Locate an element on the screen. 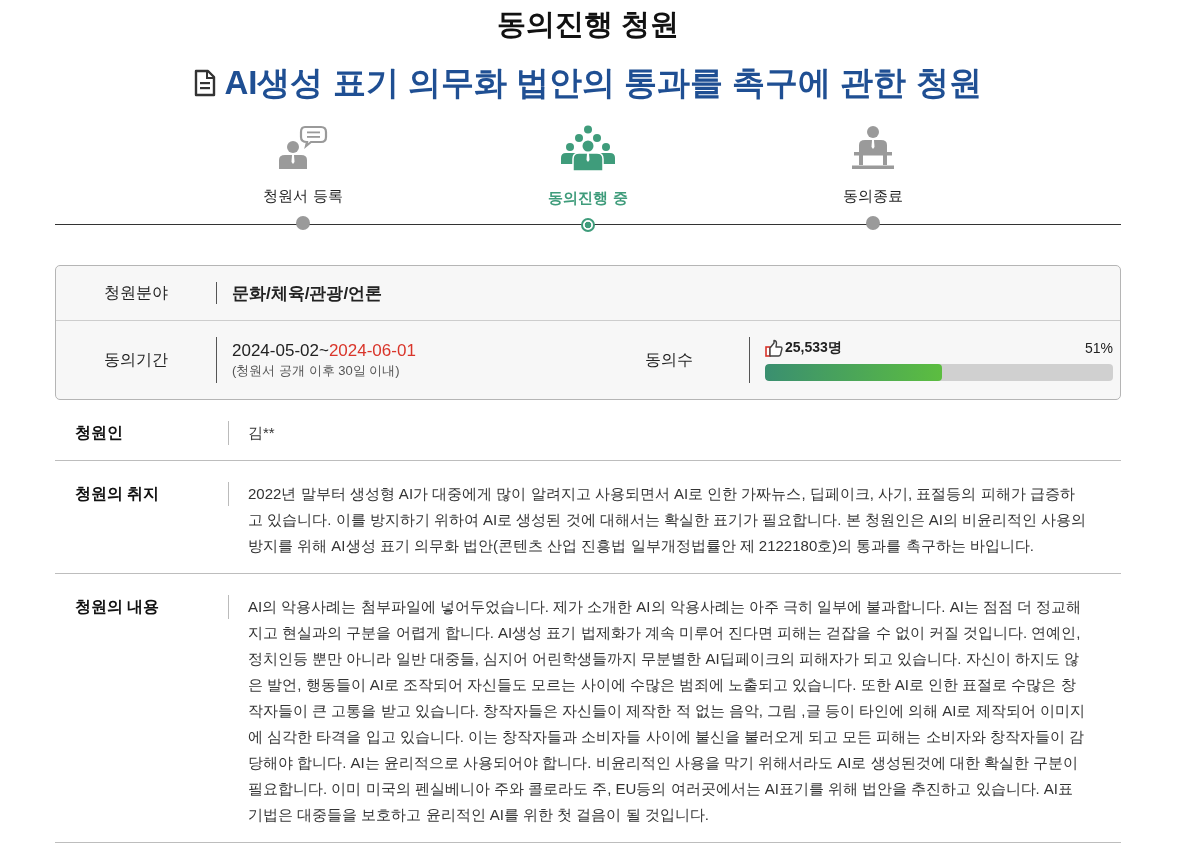 The image size is (1200, 867). person-speech-bubble-icon is located at coordinates (303, 147).